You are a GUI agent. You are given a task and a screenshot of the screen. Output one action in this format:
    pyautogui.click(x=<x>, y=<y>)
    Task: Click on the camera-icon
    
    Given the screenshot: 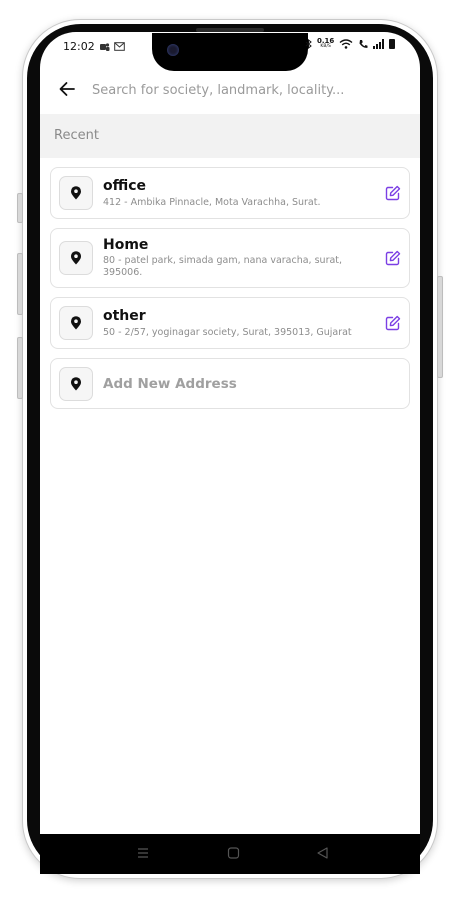 What is the action you would take?
    pyautogui.click(x=173, y=50)
    